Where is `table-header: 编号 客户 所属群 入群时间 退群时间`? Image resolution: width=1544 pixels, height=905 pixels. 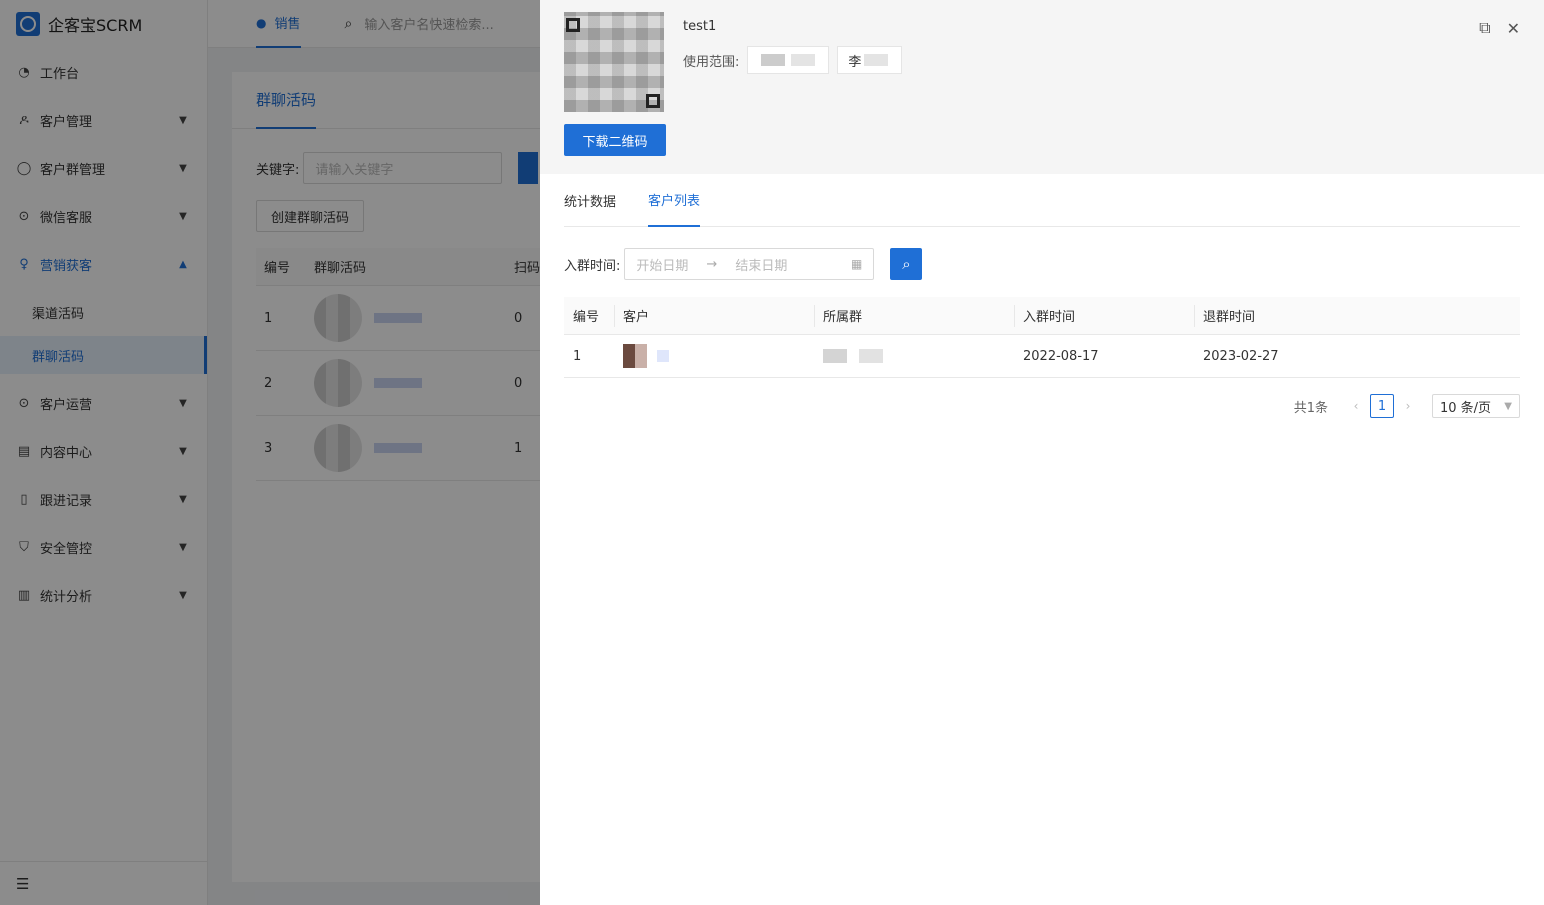
table-header: 编号 客户 所属群 入群时间 退群时间 is located at coordinates (1042, 316).